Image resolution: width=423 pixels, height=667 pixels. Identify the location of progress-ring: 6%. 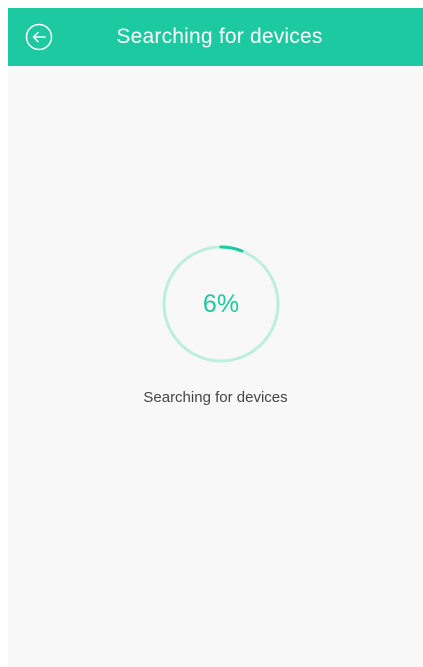
(221, 304).